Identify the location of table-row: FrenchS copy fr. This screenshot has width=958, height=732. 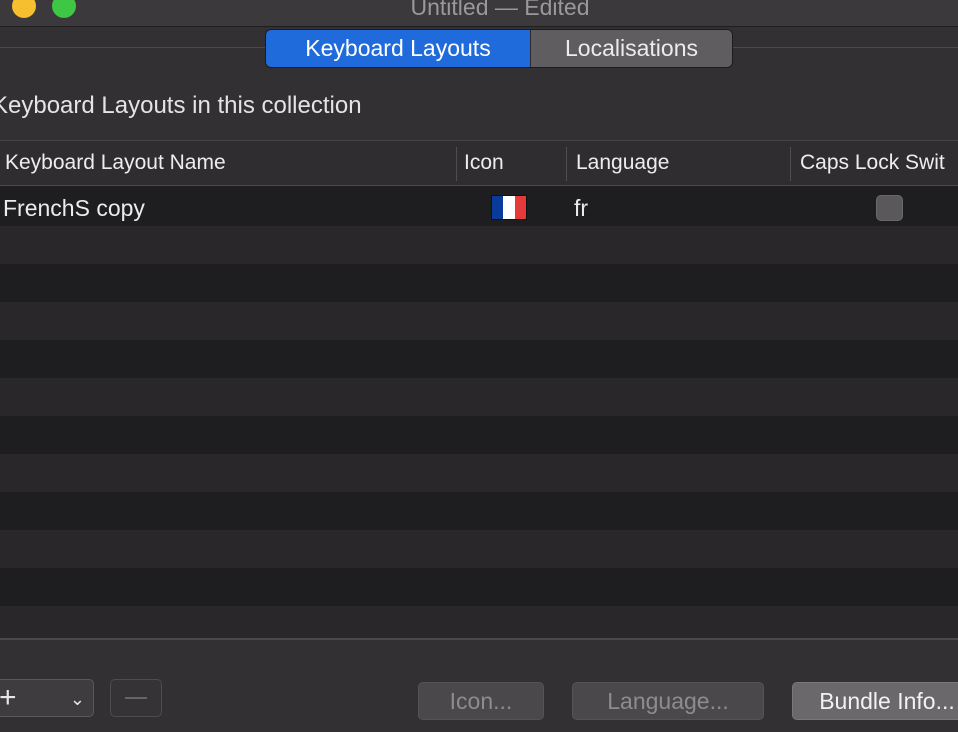
(479, 207).